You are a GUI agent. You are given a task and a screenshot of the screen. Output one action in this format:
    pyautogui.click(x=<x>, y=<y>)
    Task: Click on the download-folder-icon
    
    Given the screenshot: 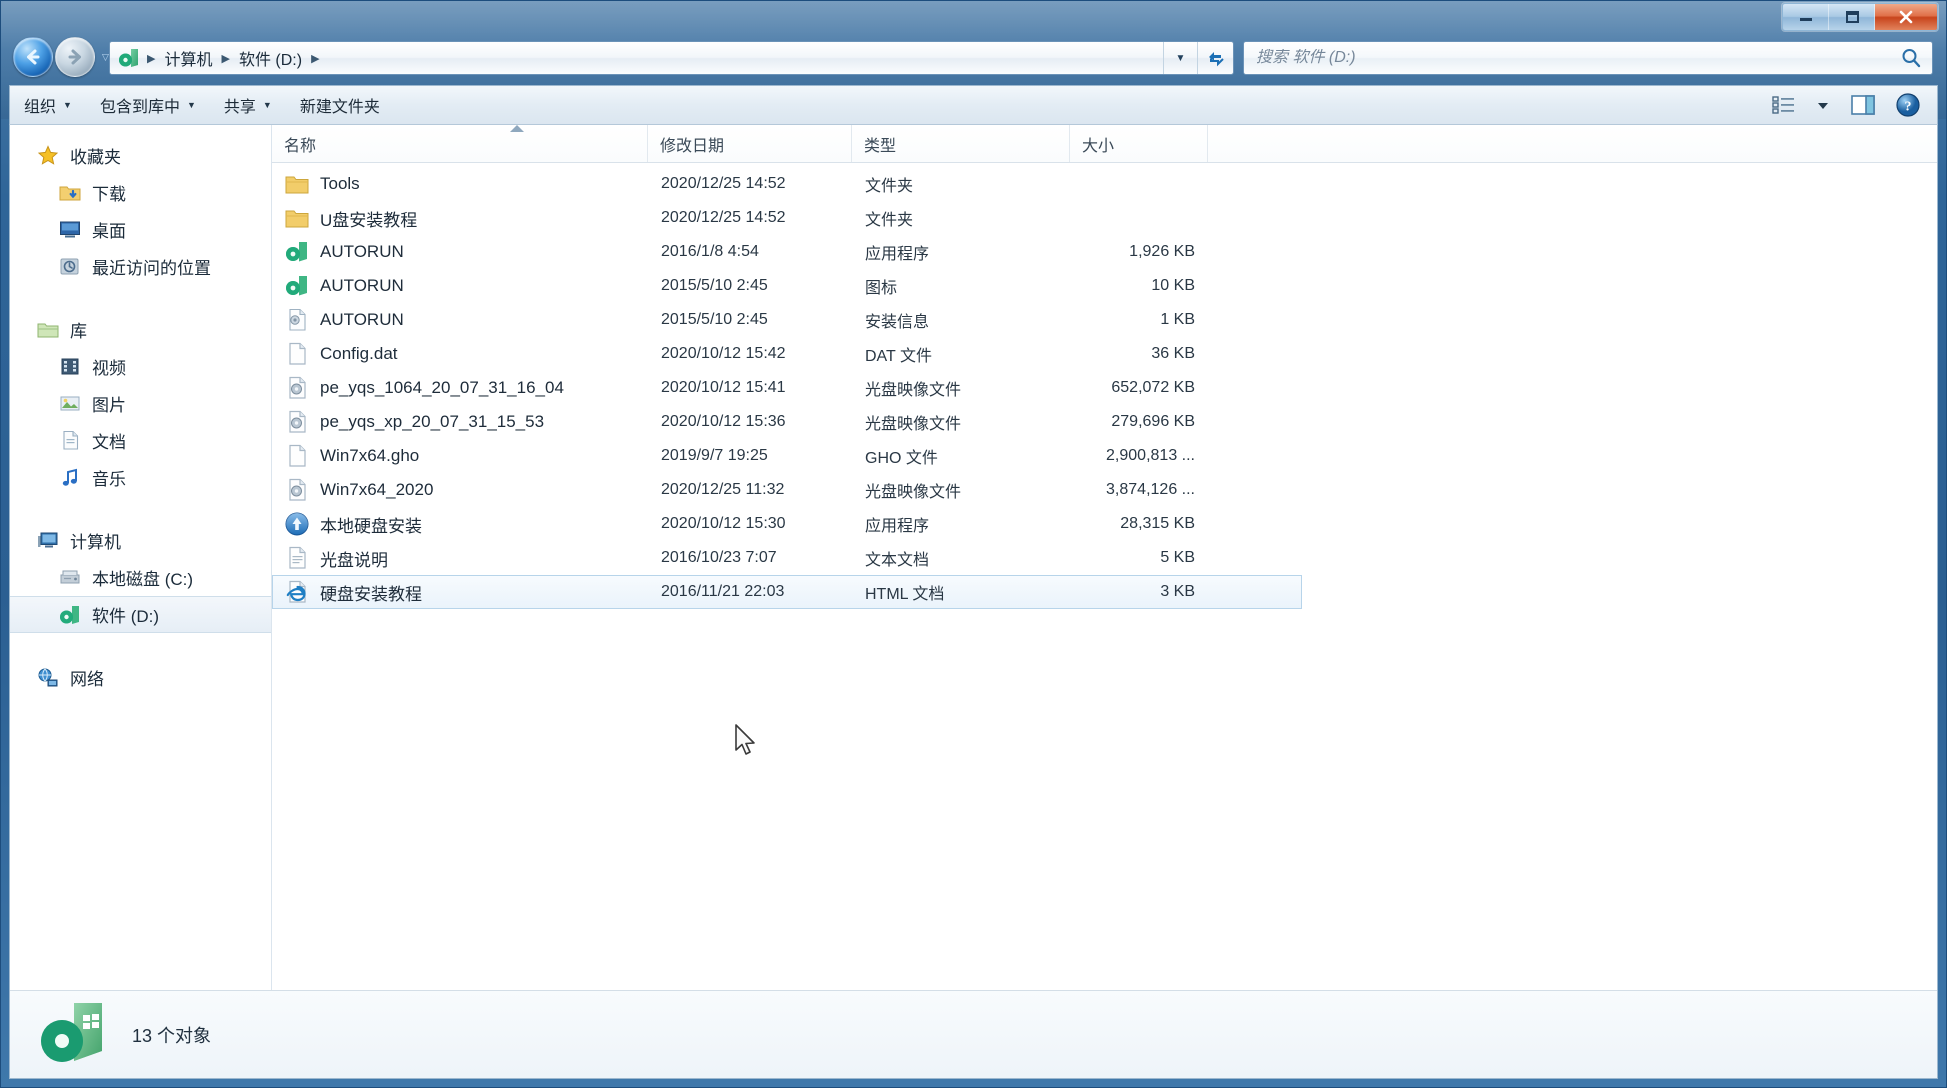 What is the action you would take?
    pyautogui.click(x=70, y=193)
    